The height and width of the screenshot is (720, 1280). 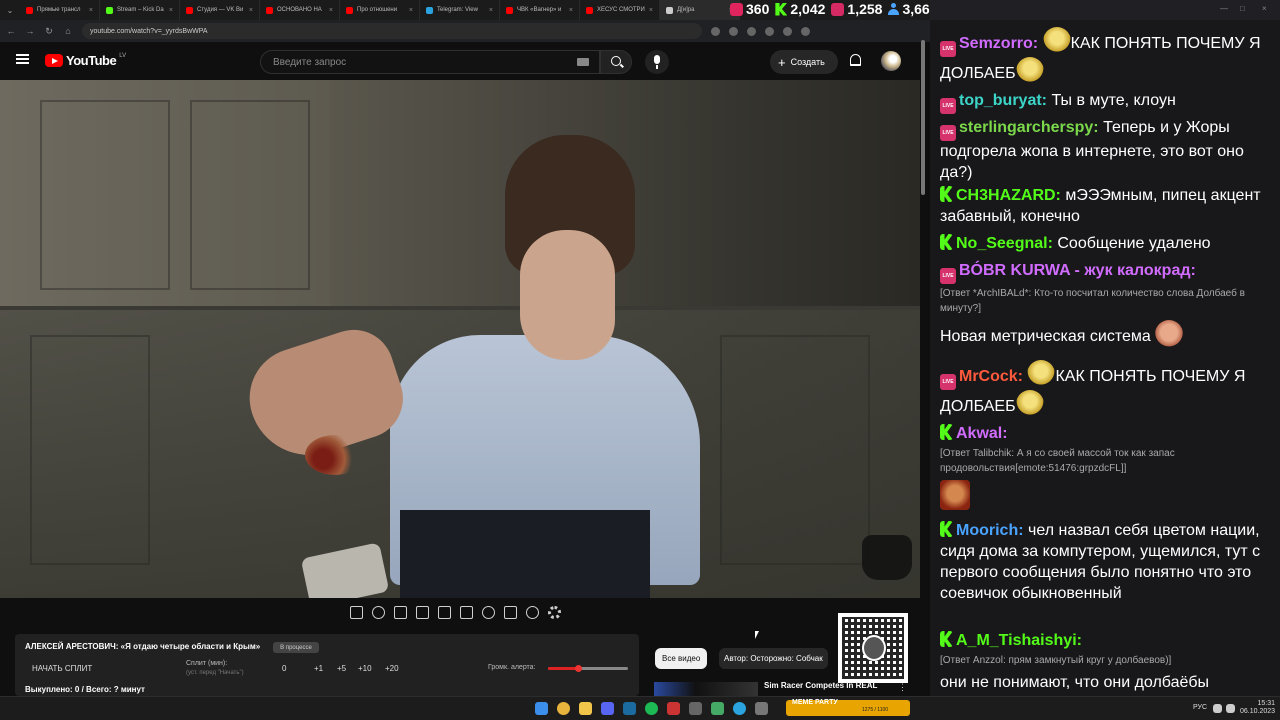 What do you see at coordinates (62, 668) in the screenshot?
I see `start-split-button: НАЧАТЬ СПЛИТ` at bounding box center [62, 668].